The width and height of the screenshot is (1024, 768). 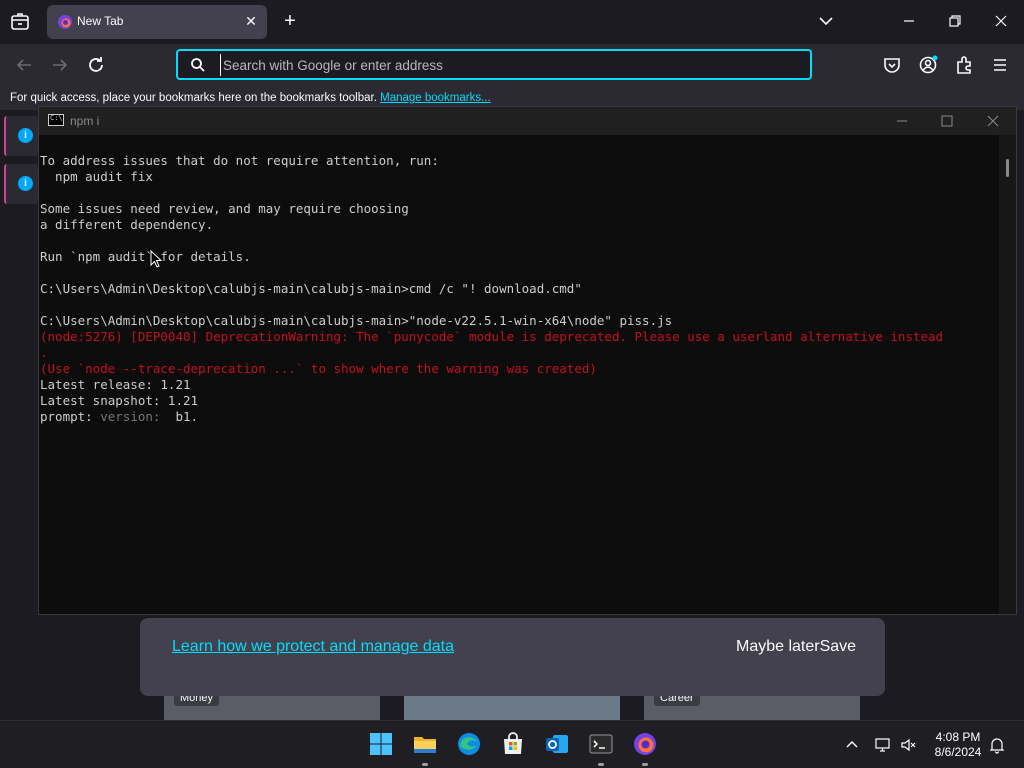 I want to click on console-title: npm i, so click(x=85, y=121).